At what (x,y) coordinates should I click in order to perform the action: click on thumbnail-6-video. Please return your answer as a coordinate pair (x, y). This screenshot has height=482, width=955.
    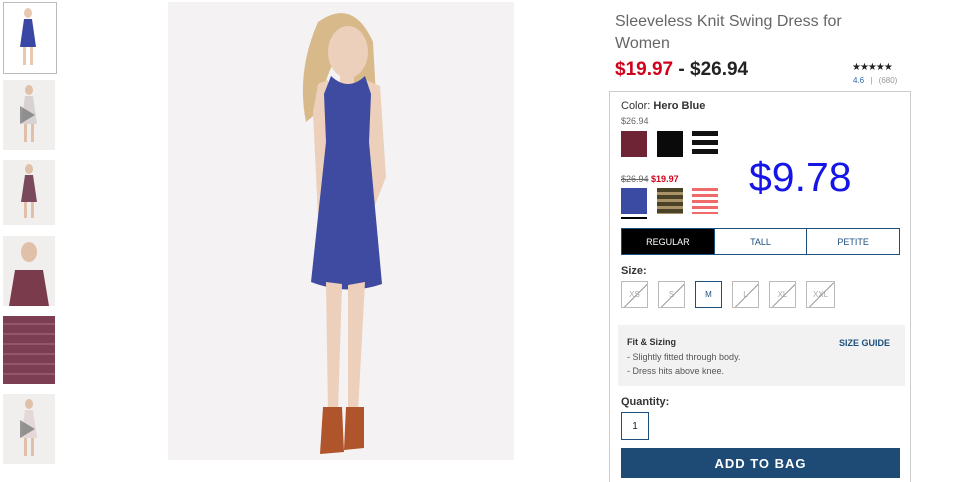
    Looking at the image, I should click on (29, 429).